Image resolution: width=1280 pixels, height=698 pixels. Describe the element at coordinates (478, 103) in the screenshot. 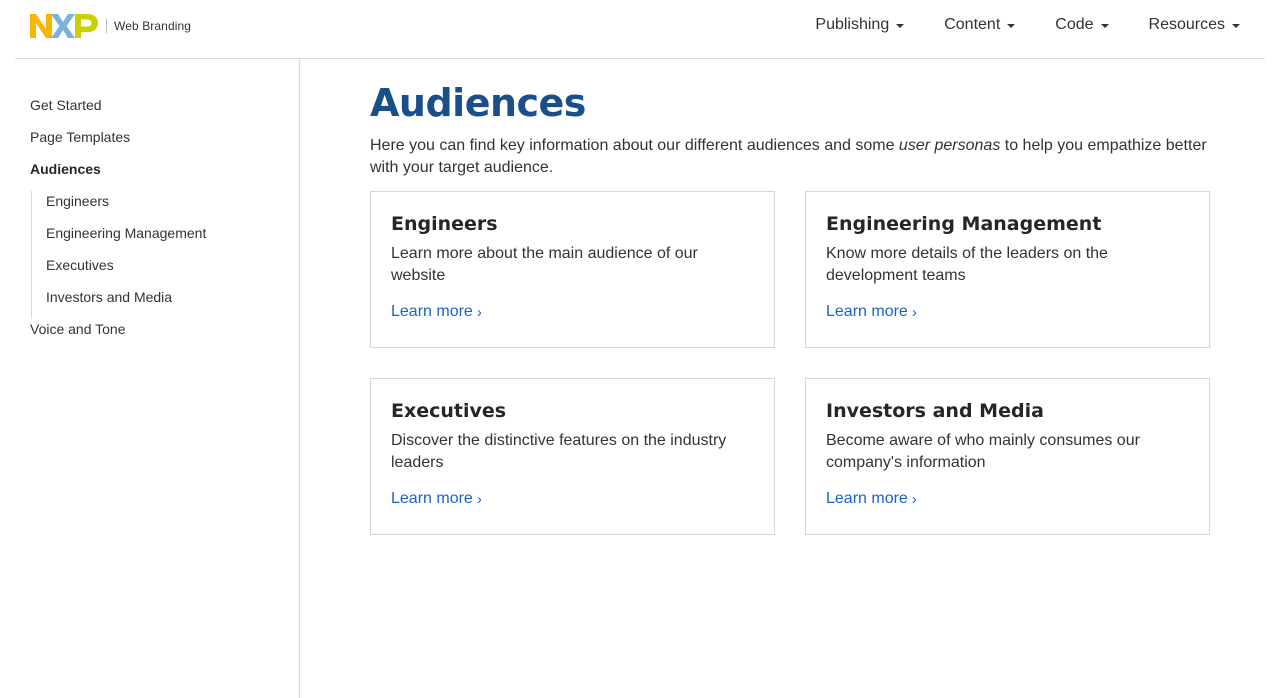

I see `page-title: Audiences` at that location.